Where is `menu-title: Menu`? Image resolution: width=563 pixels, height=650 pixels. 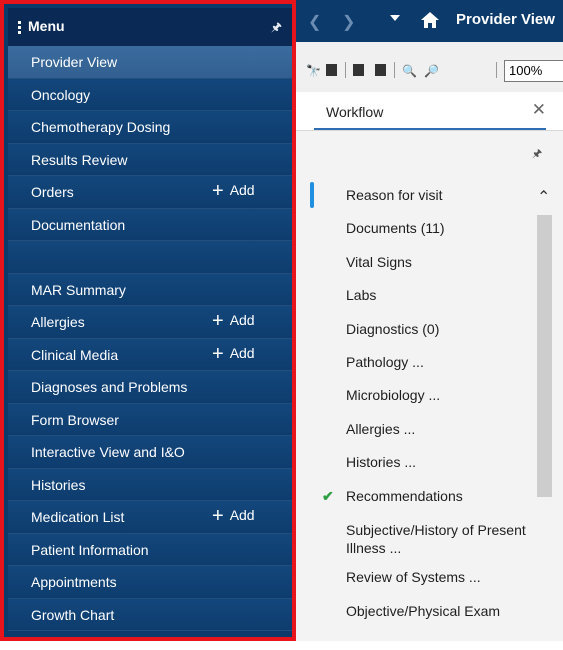
menu-title: Menu is located at coordinates (46, 26).